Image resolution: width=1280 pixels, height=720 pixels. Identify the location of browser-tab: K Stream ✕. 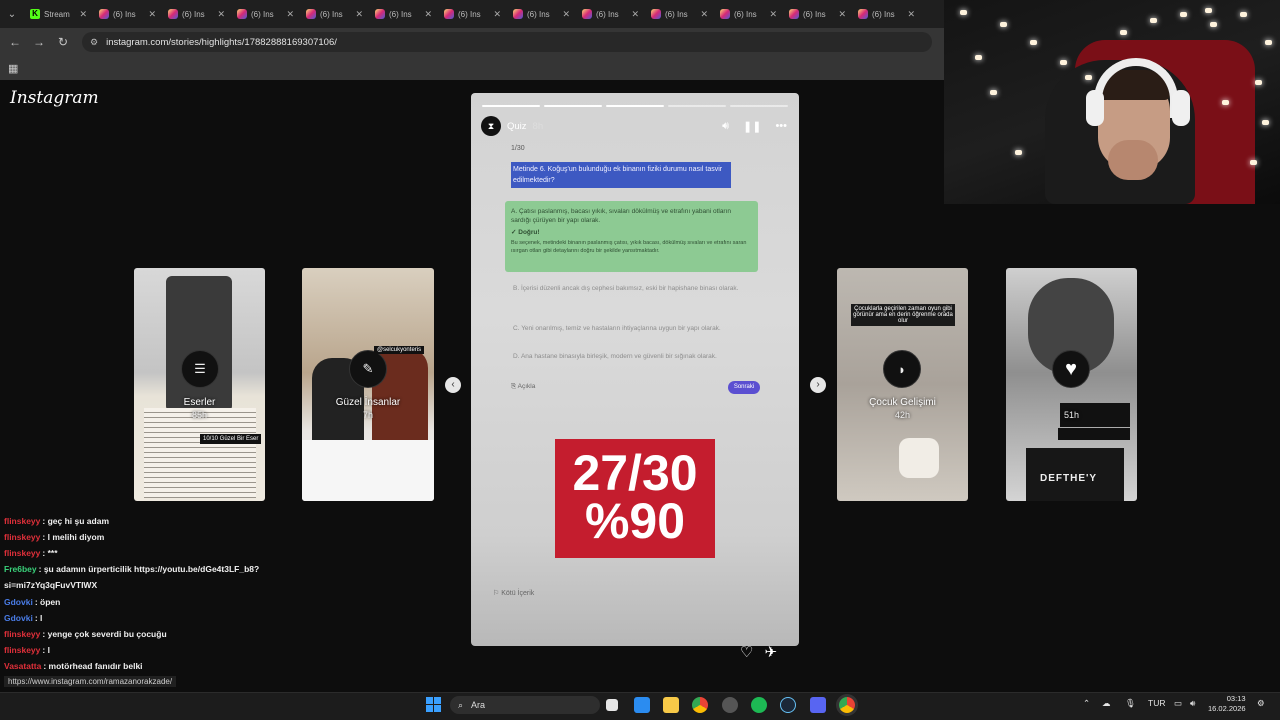
(58, 14).